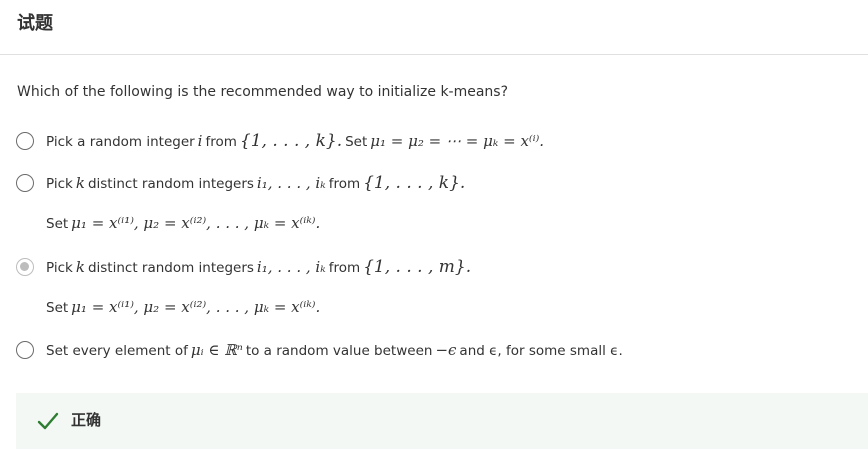  Describe the element at coordinates (446, 350) in the screenshot. I see `option-4-math-b: −ϵ` at that location.